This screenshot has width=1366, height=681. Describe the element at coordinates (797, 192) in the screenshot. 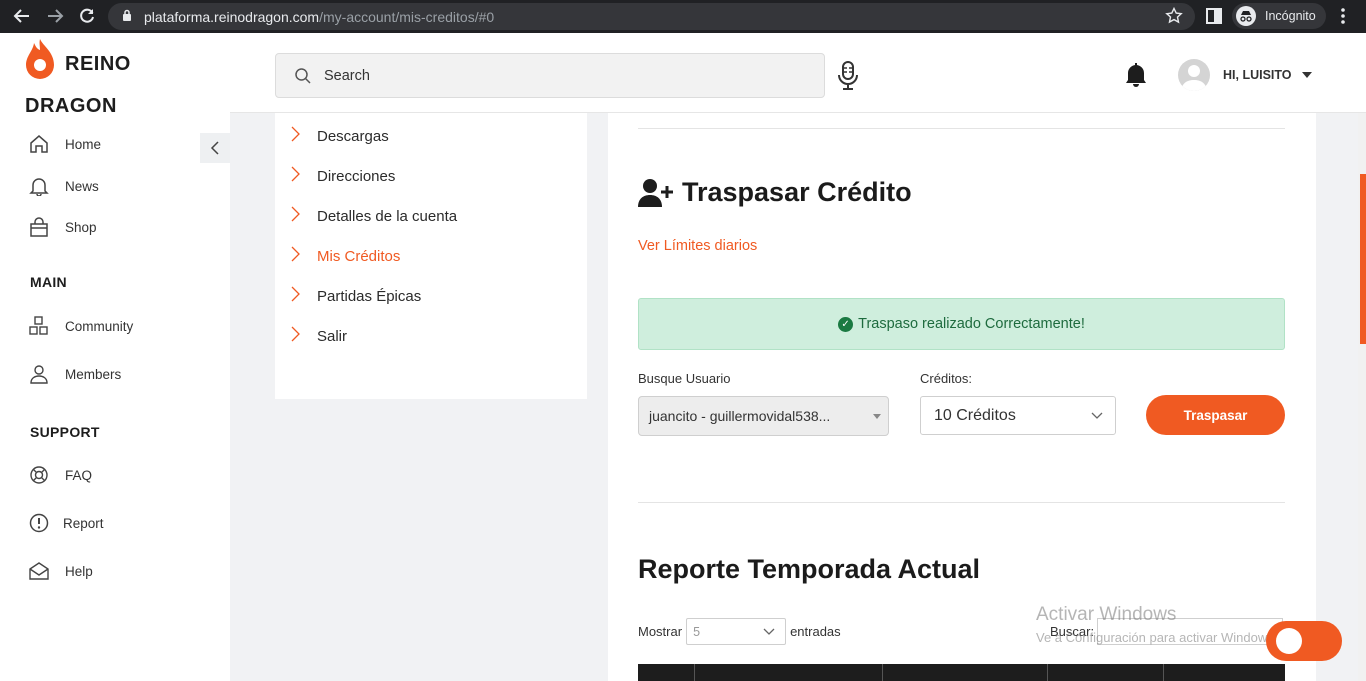

I see `transfer-title-text: Traspasar Crédito` at that location.